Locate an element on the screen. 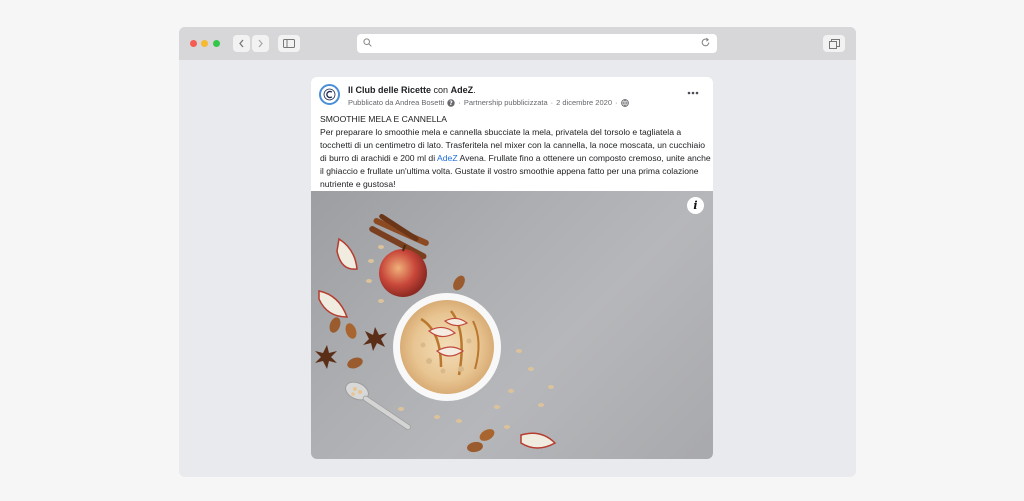  maximize-window-button is located at coordinates (216, 43).